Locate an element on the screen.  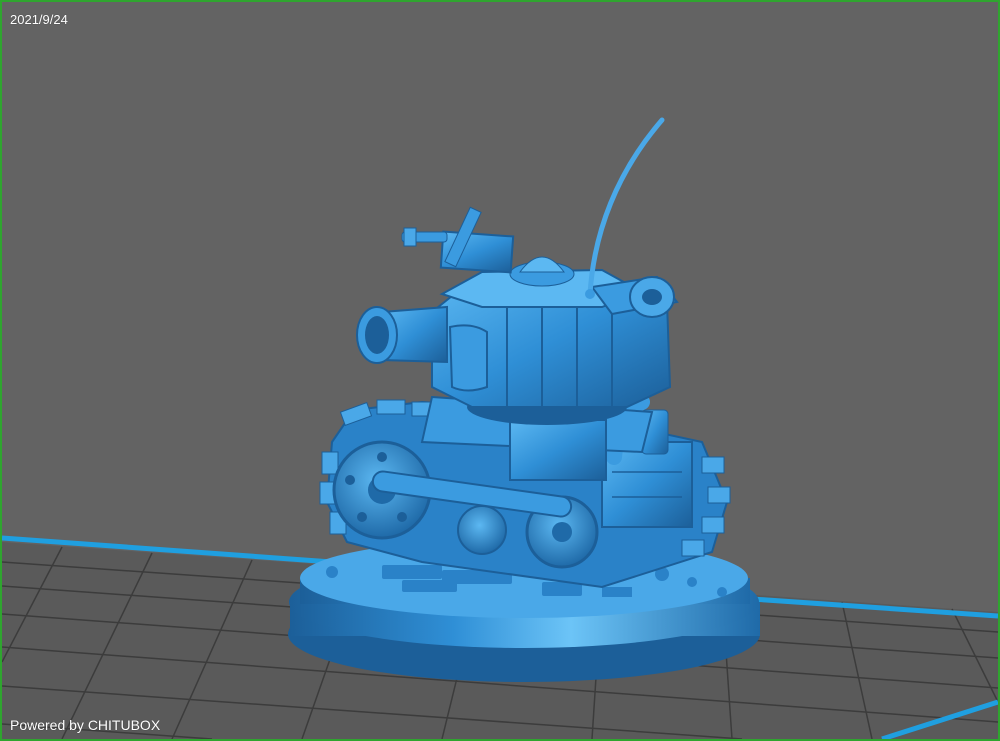
date-label: 2021/9/24 is located at coordinates (39, 19).